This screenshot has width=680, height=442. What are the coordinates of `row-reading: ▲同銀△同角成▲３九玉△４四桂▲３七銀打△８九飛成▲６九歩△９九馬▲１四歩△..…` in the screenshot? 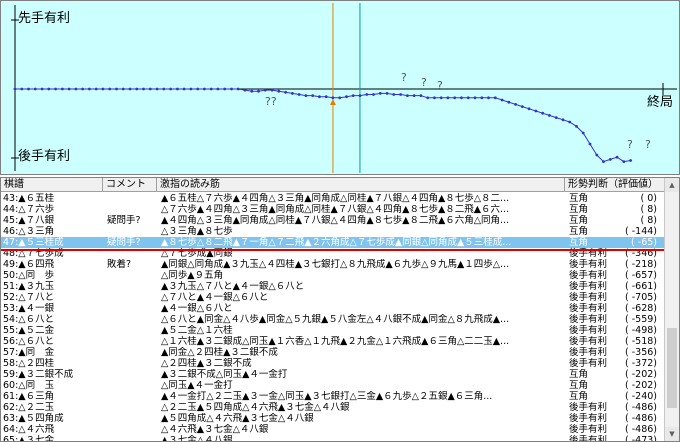 It's located at (335, 264).